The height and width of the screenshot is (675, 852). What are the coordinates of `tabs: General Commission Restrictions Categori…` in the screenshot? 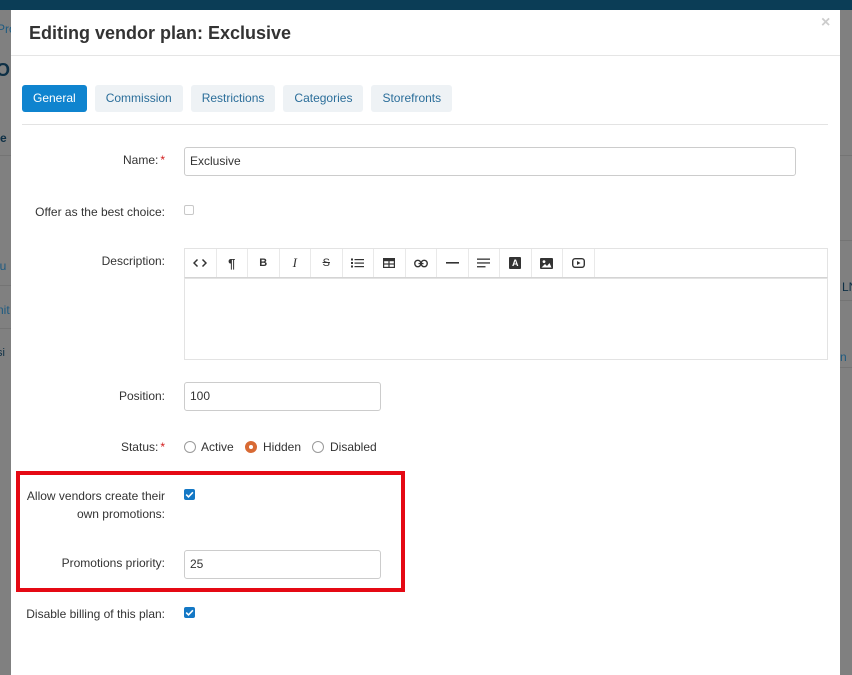 It's located at (241, 99).